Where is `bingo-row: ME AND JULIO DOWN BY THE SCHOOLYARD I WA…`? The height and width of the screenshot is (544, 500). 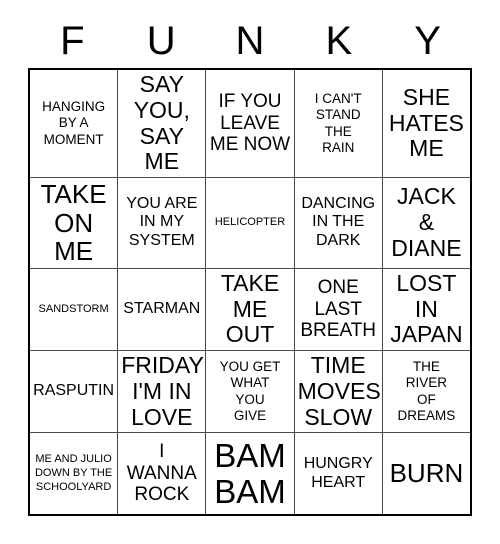
bingo-row: ME AND JULIO DOWN BY THE SCHOOLYARD I WA… is located at coordinates (250, 473).